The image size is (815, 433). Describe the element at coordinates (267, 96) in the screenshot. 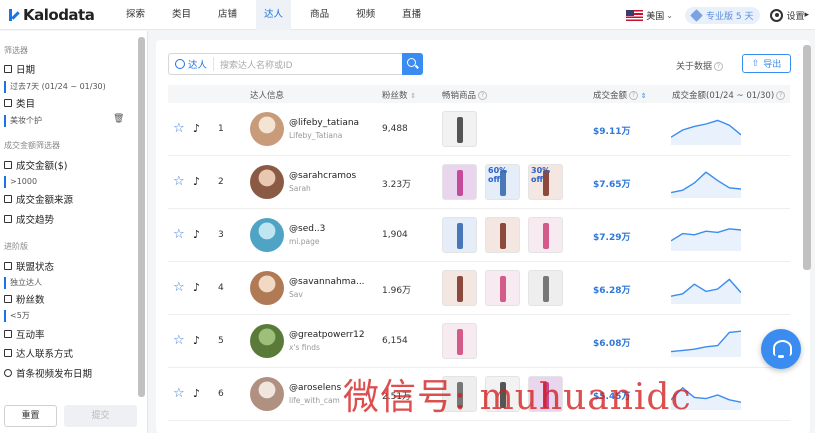

I see `th-creator: 达人信息` at that location.